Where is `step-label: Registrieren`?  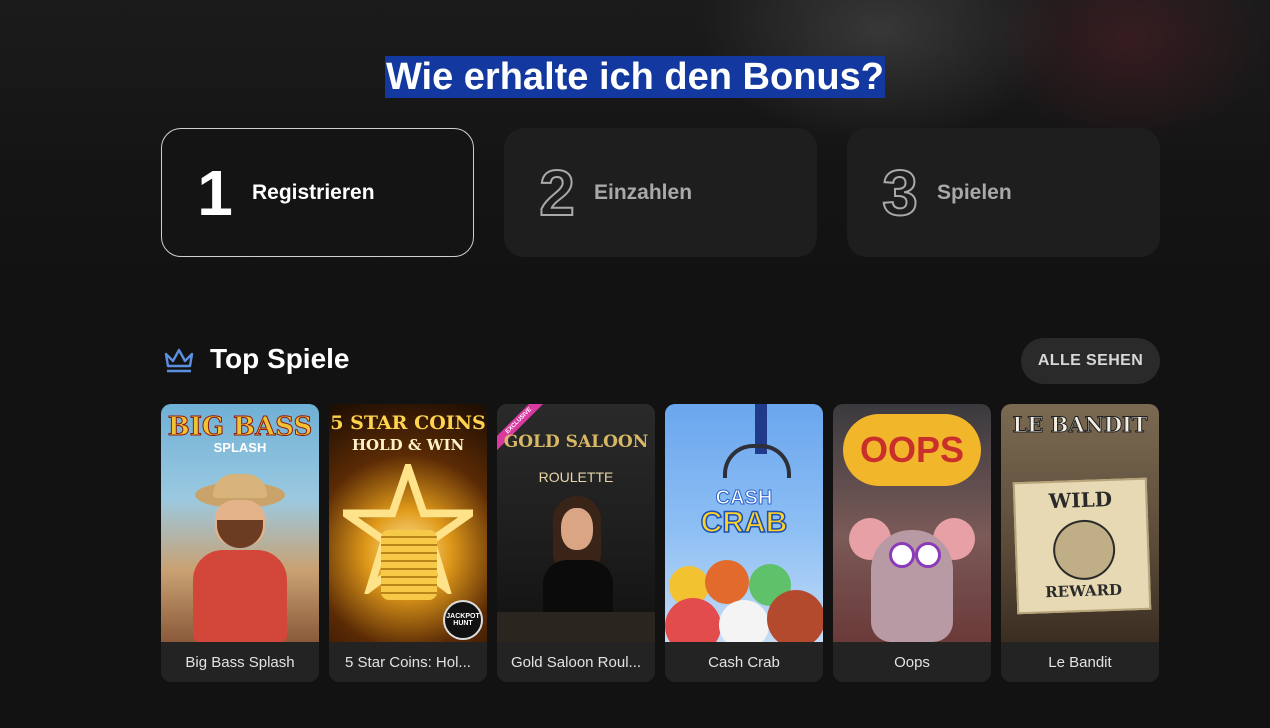
step-label: Registrieren is located at coordinates (313, 192).